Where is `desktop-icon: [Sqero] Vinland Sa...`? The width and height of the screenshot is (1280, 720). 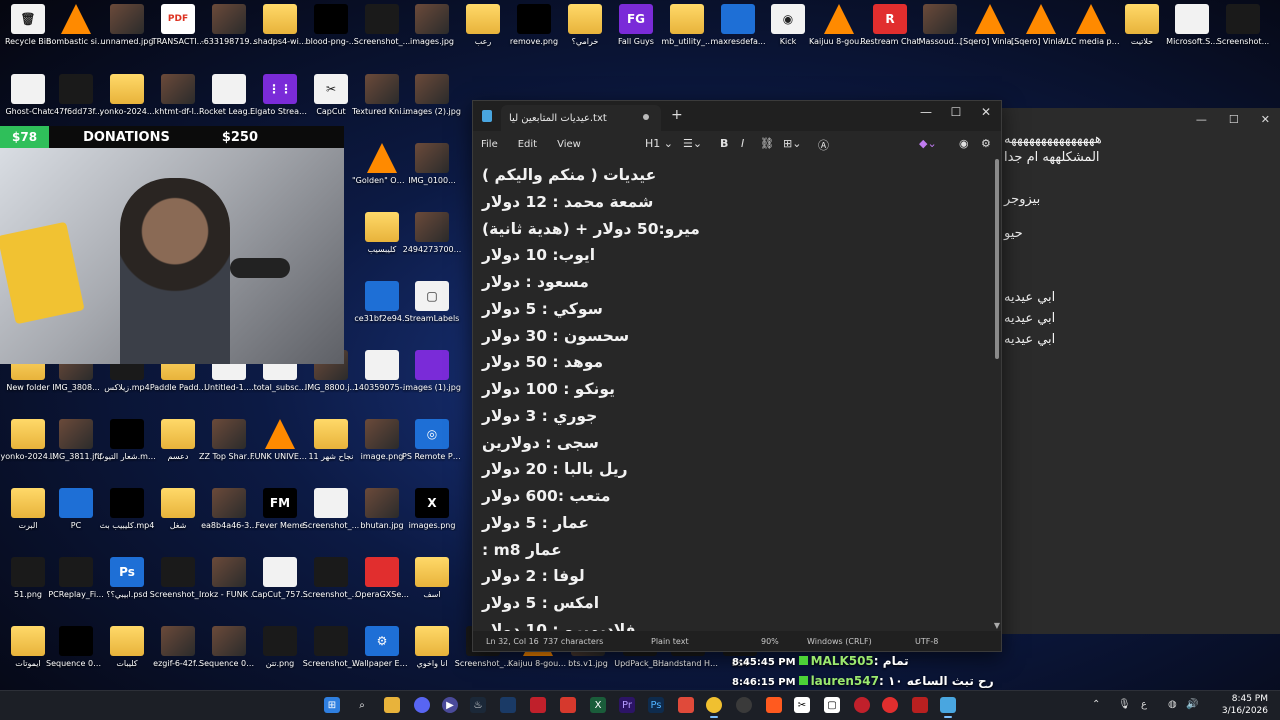 desktop-icon: [Sqero] Vinland Sa... is located at coordinates (990, 25).